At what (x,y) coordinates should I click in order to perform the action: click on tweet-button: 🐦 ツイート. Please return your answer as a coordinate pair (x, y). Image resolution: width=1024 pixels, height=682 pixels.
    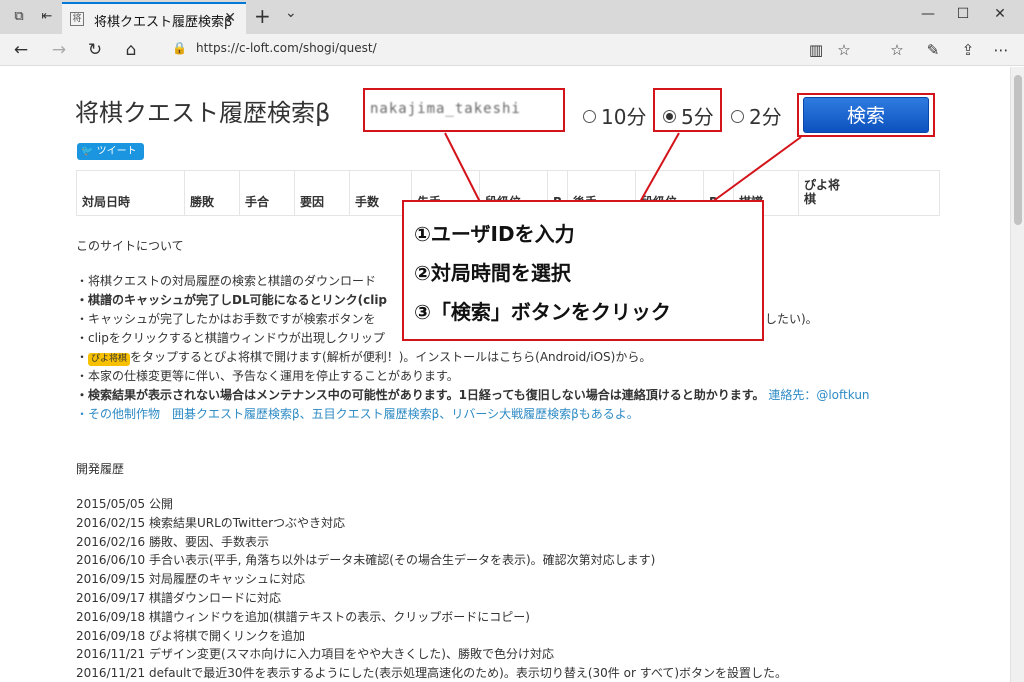
    Looking at the image, I should click on (110, 151).